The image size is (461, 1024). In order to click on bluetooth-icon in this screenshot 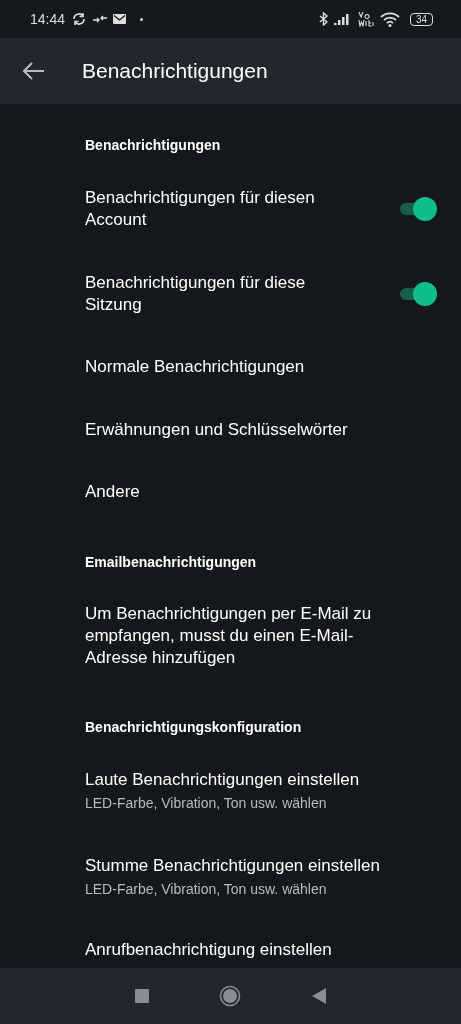, I will do `click(323, 19)`.